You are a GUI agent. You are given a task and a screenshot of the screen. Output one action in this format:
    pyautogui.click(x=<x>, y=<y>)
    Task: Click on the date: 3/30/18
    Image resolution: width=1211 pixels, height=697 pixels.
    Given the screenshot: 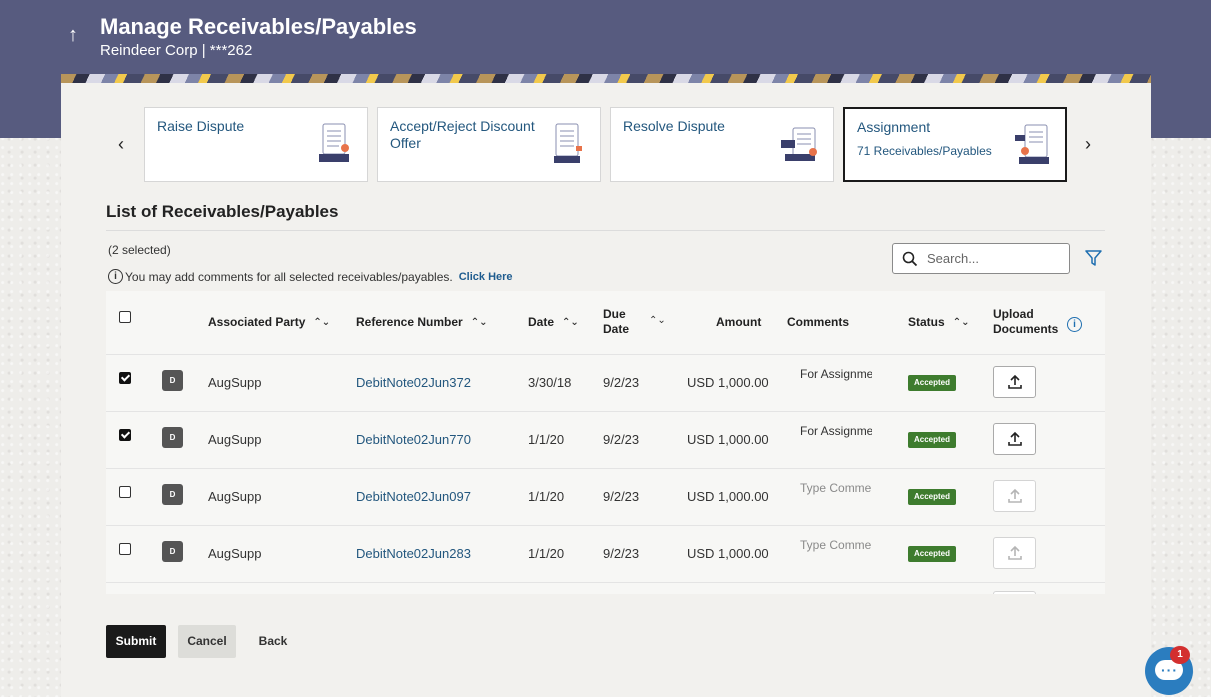 What is the action you would take?
    pyautogui.click(x=550, y=382)
    